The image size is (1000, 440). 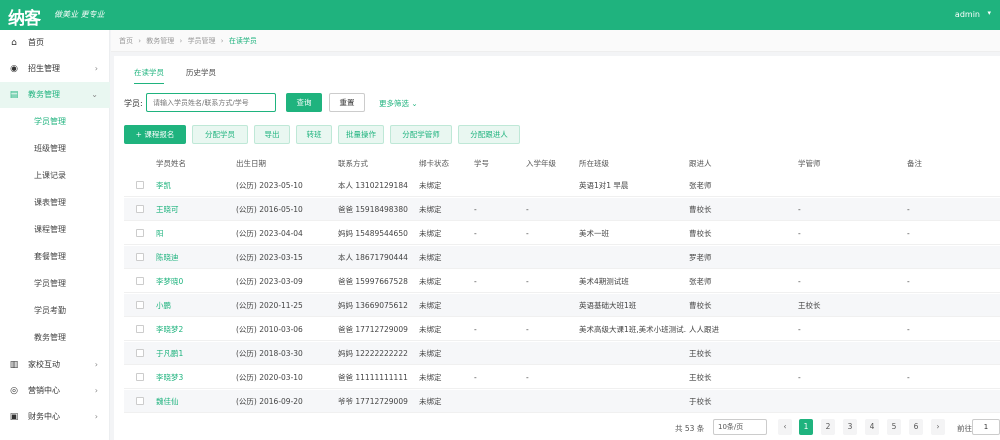 I want to click on sidebar-item-academic: ▤ 教务管理 ⌄, so click(x=55, y=95).